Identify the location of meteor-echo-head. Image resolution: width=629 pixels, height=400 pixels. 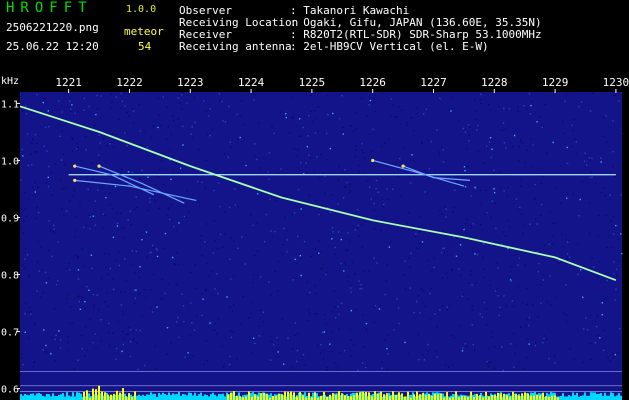
(403, 166).